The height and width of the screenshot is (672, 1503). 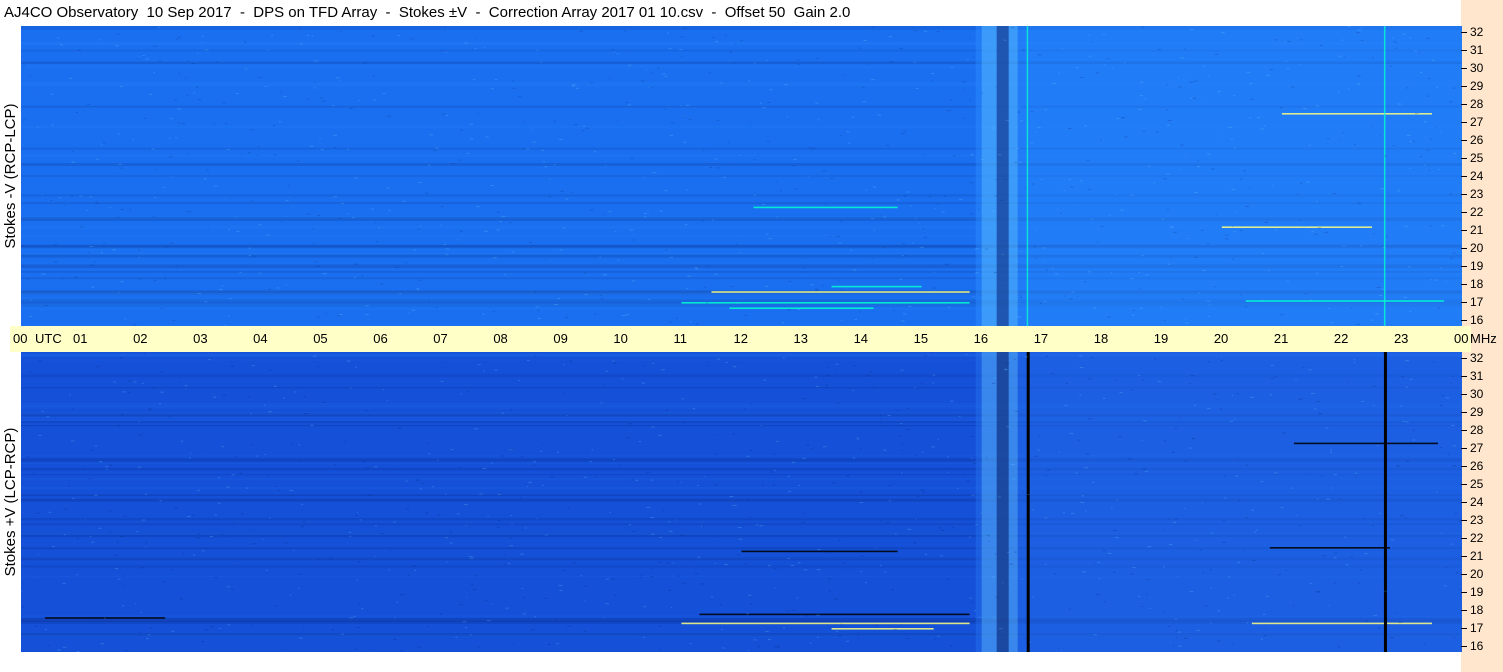 I want to click on frequency-tick-label: 31, so click(x=1477, y=50).